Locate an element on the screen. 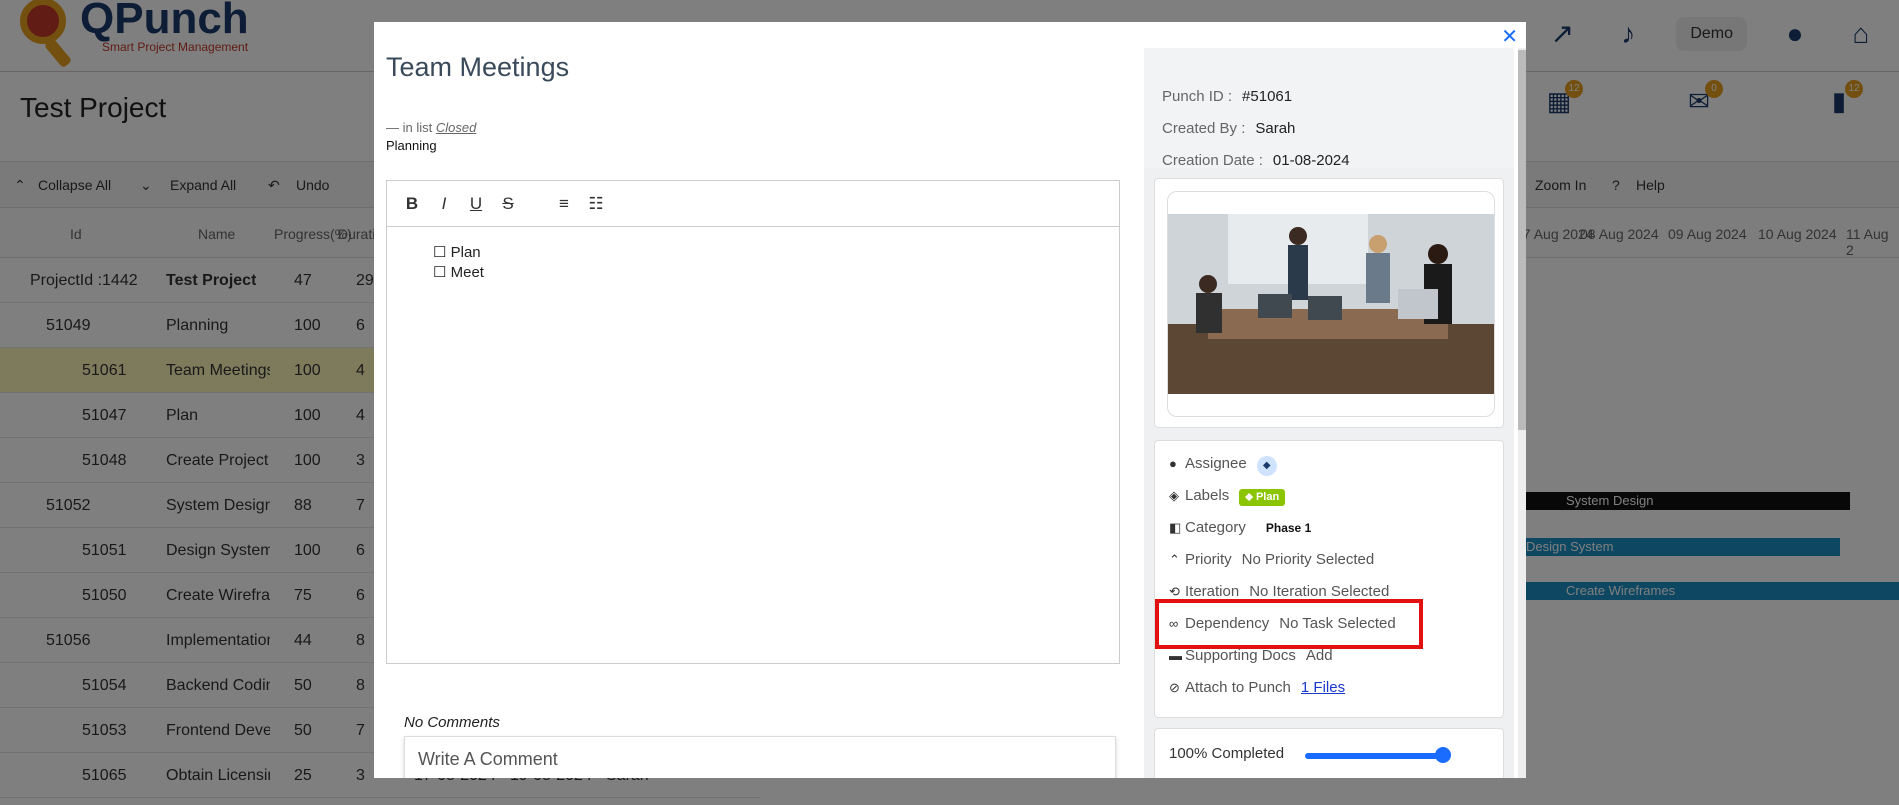  docs-add-button: Add is located at coordinates (1319, 655).